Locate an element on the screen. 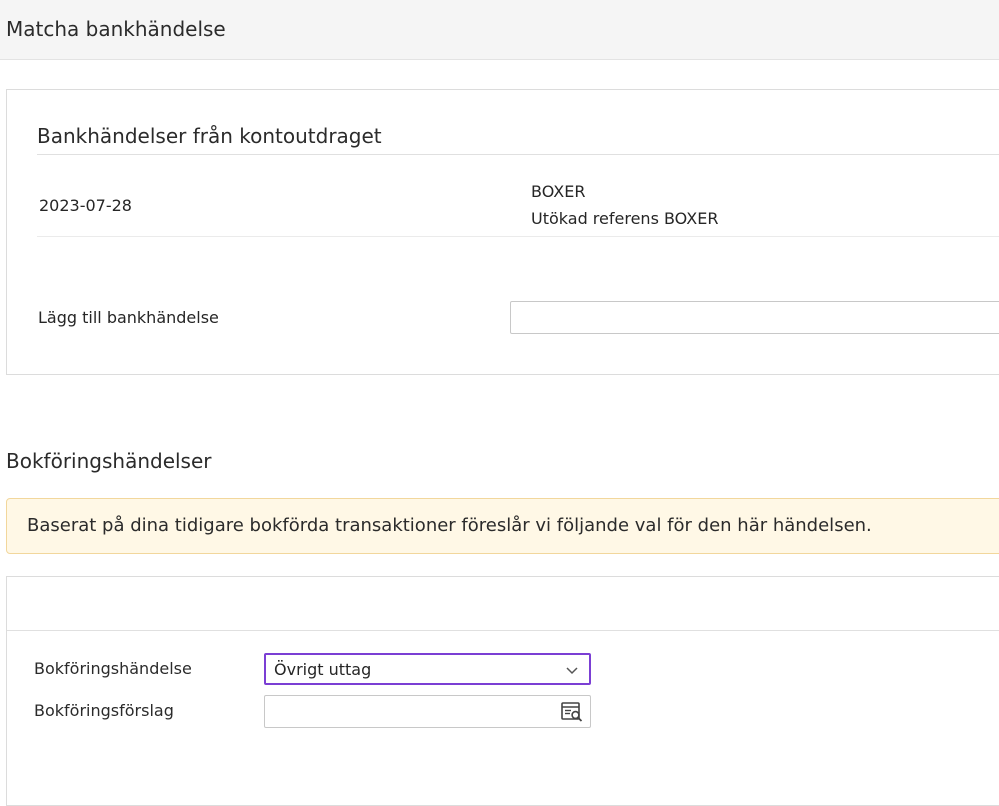 The width and height of the screenshot is (999, 806). page-header: Matcha bankhändelse is located at coordinates (499, 30).